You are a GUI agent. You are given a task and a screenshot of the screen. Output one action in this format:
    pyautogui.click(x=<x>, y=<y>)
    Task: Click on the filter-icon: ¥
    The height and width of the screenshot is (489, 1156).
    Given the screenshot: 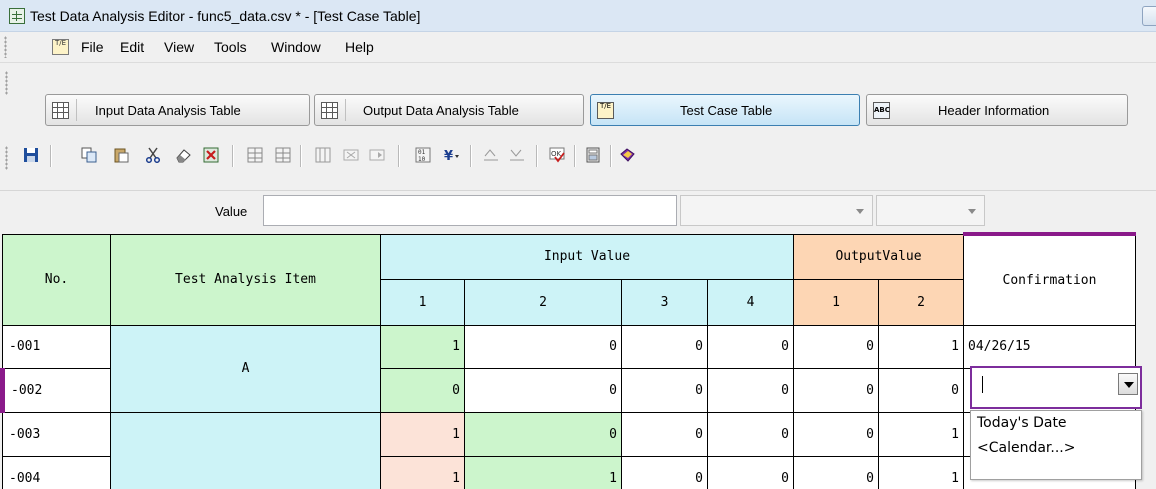 What is the action you would take?
    pyautogui.click(x=451, y=155)
    